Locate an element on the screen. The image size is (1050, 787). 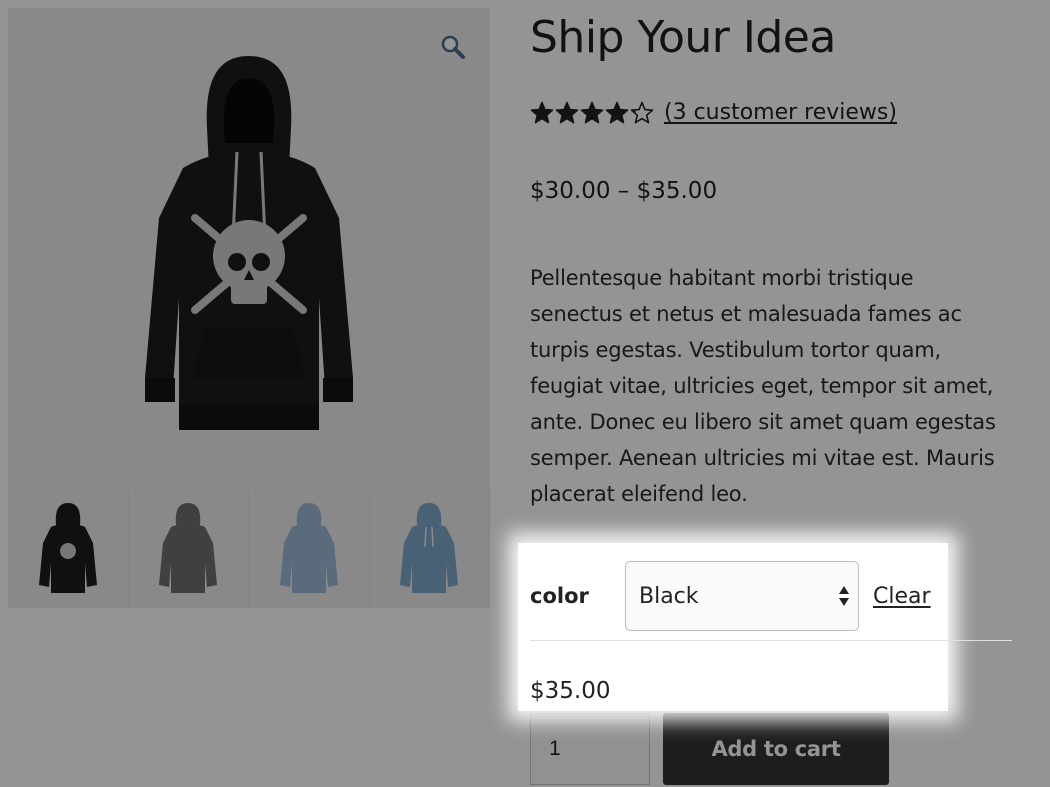
price-range: $30.00 – $35.00 is located at coordinates (624, 191).